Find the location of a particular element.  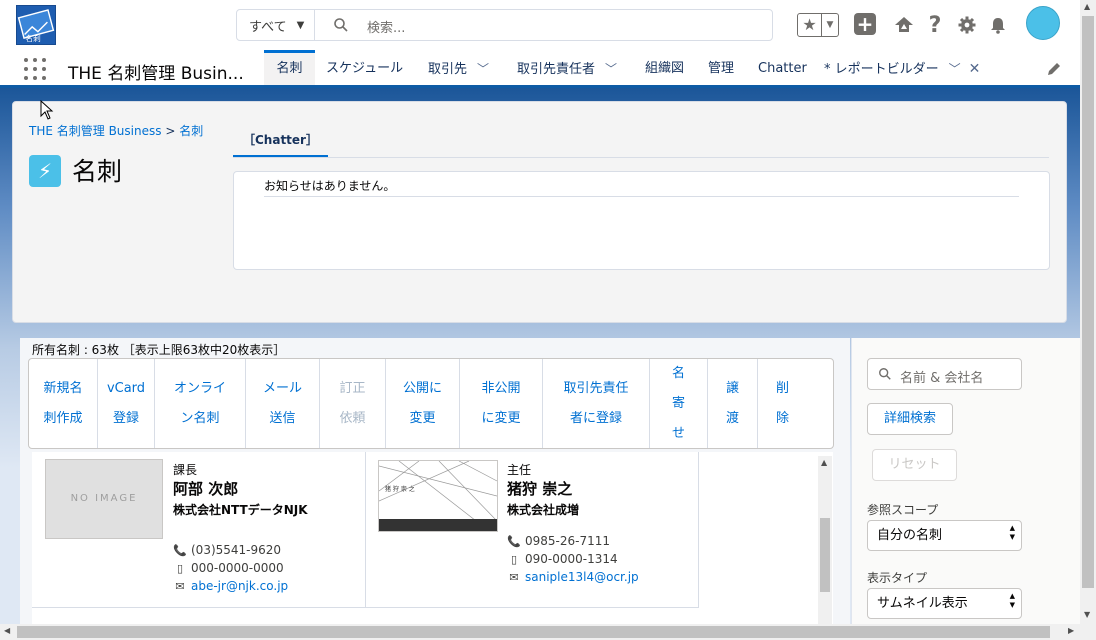

app-launcher-icon is located at coordinates (35, 69).